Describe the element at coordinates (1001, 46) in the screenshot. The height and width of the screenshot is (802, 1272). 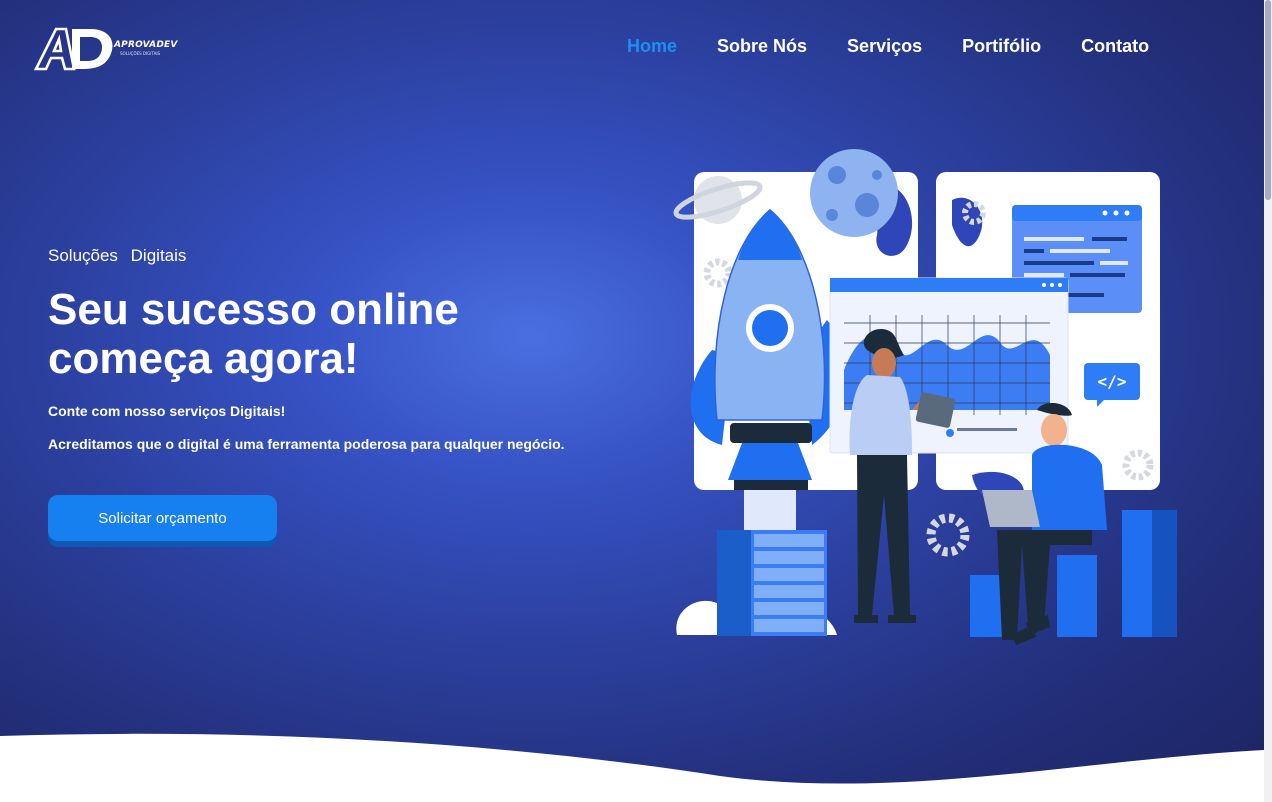
I see `nav-link-portifolio: Portifólio` at that location.